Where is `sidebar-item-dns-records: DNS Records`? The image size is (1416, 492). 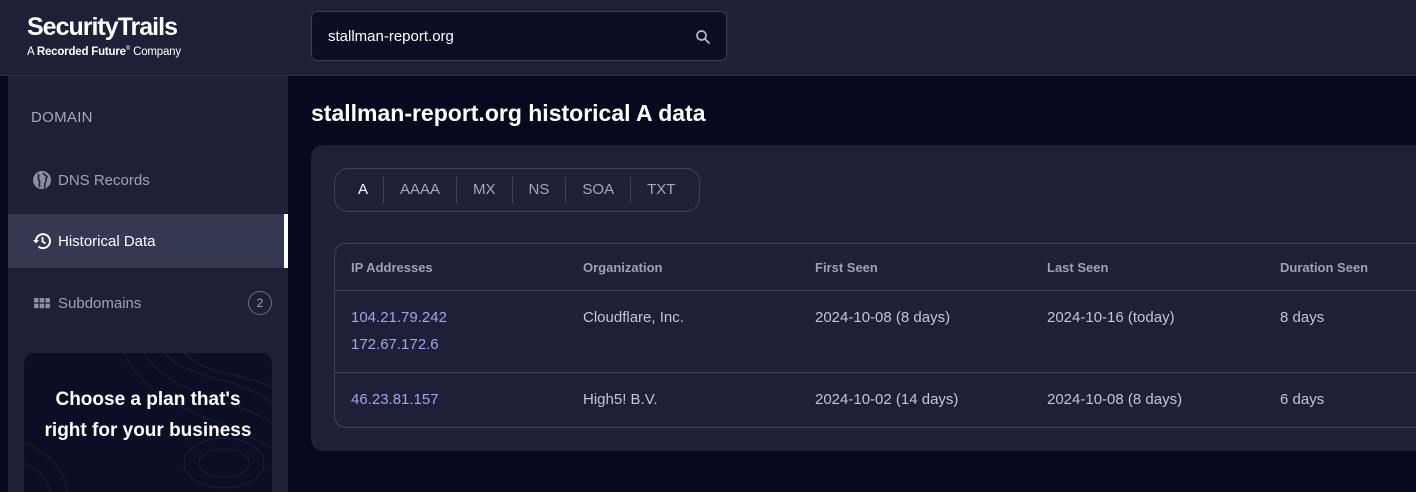 sidebar-item-dns-records: DNS Records is located at coordinates (148, 180).